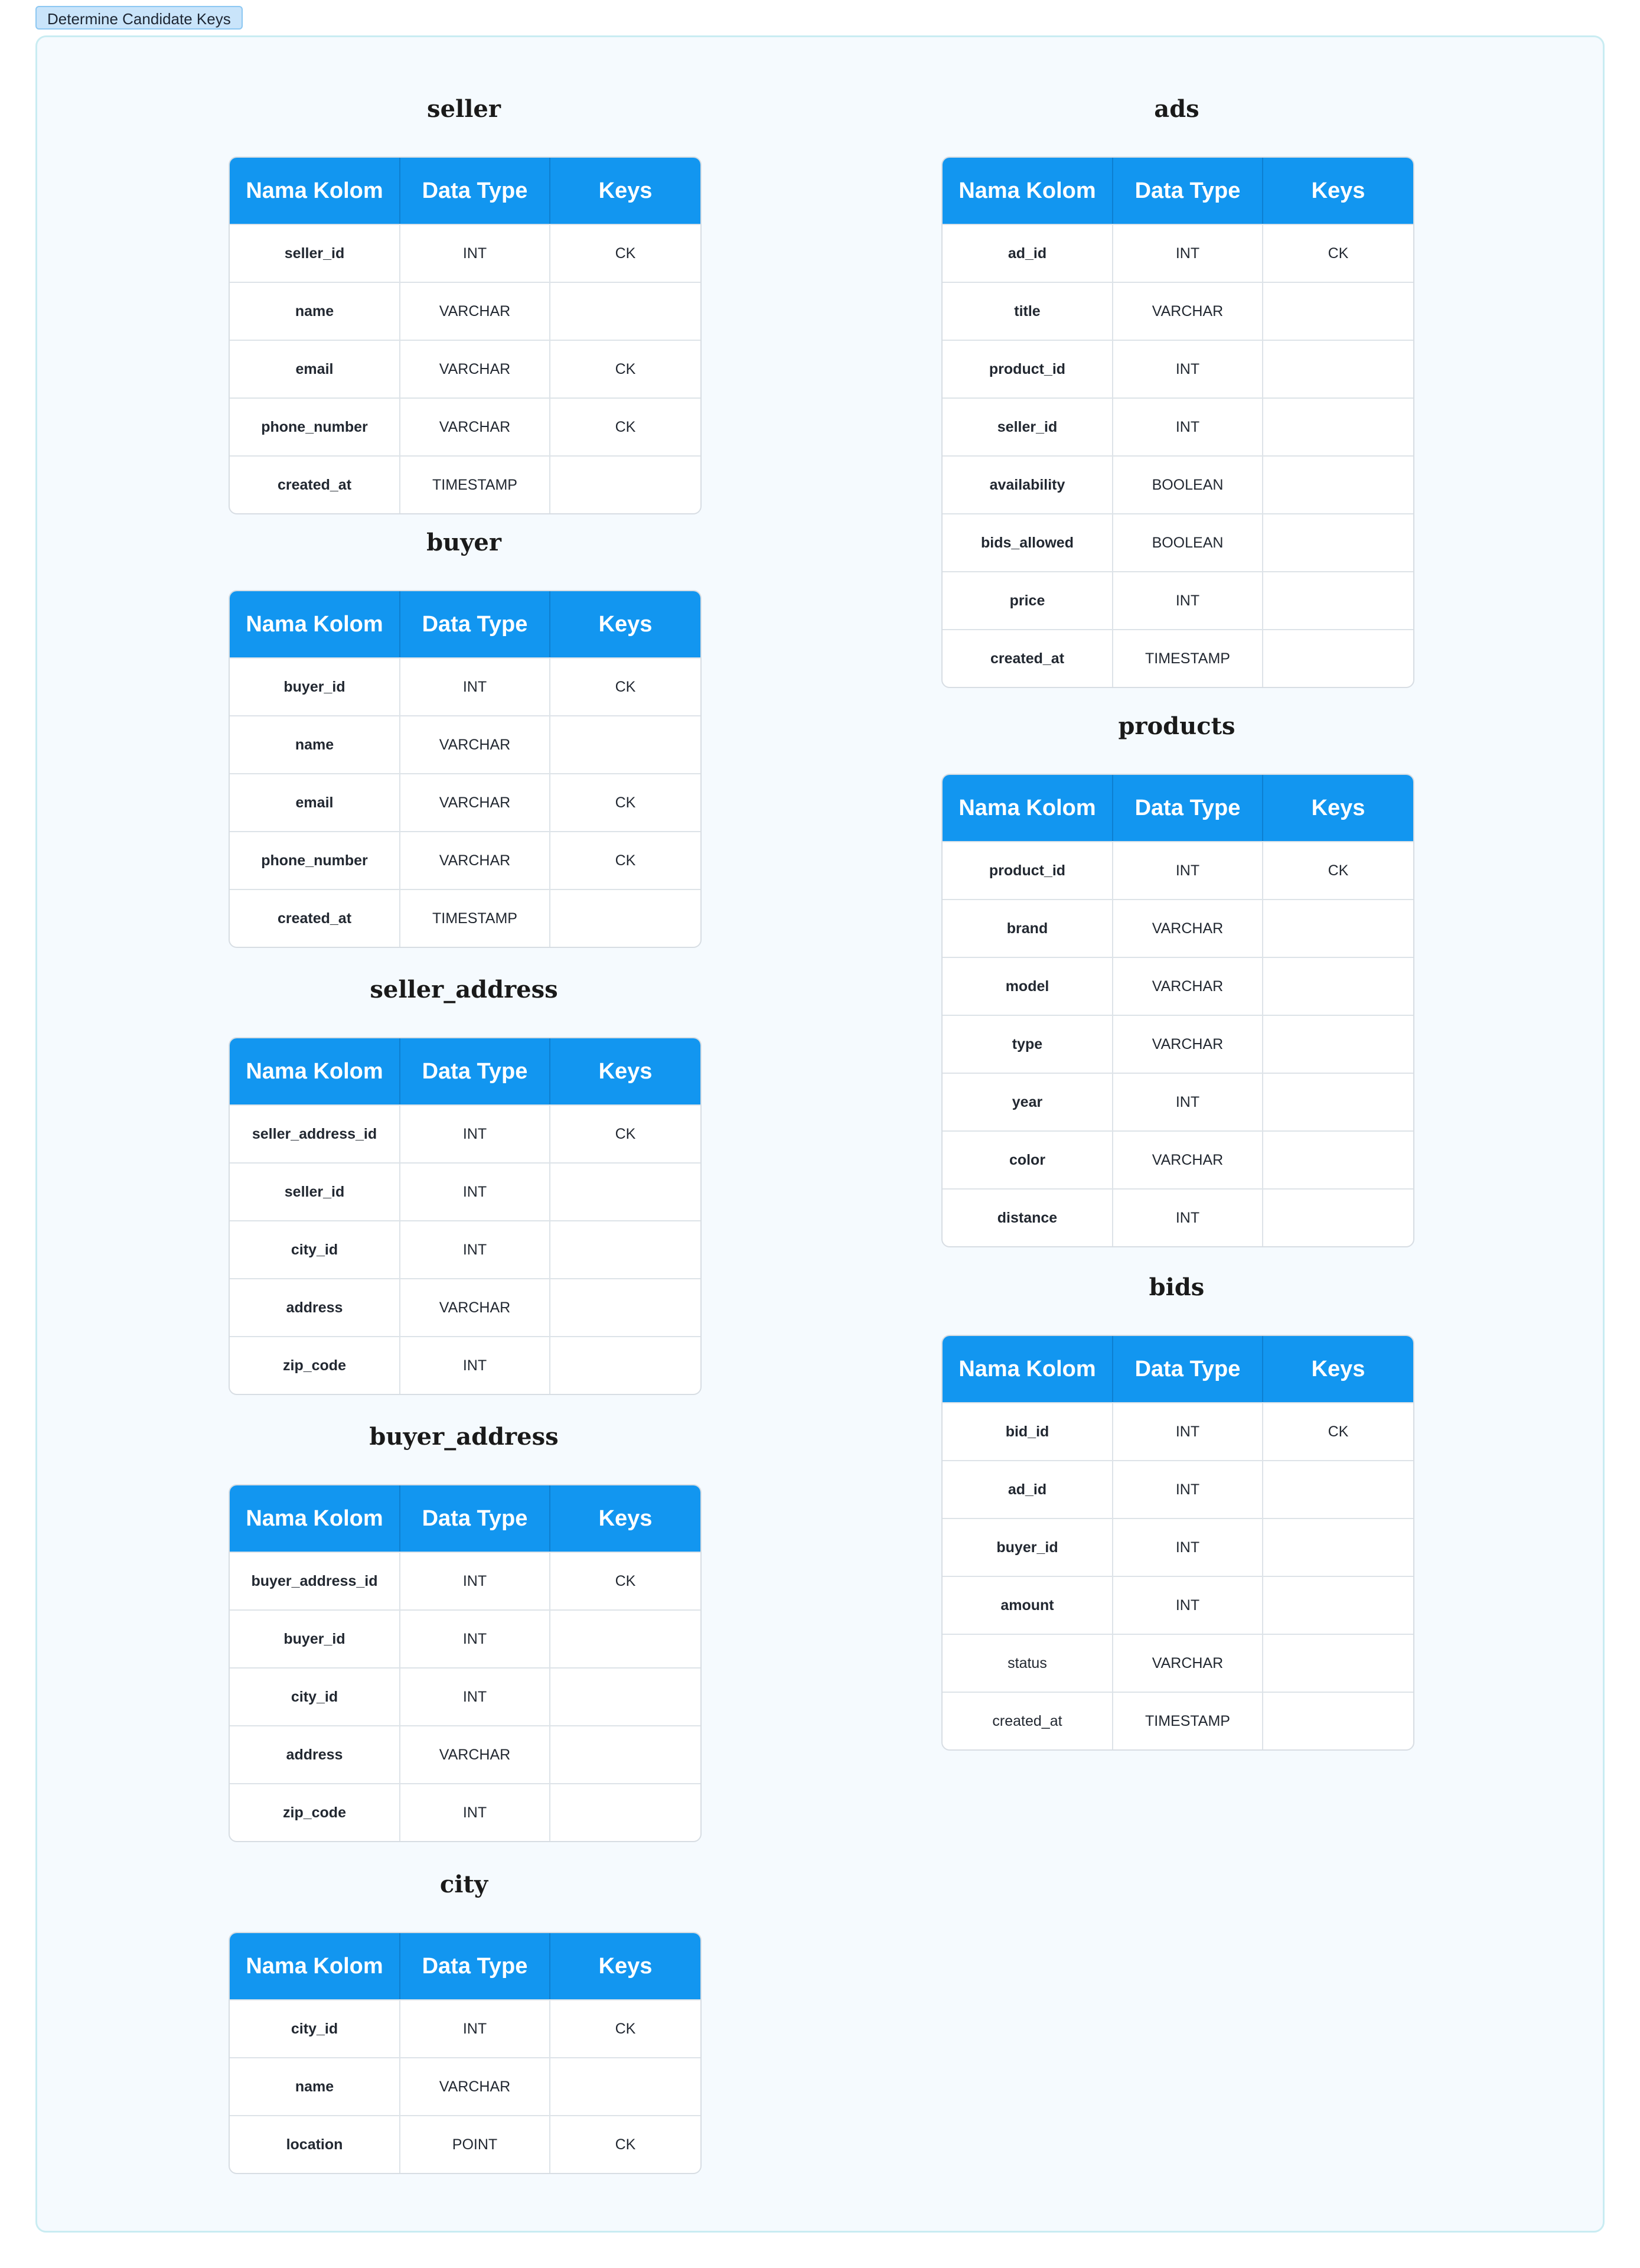  Describe the element at coordinates (315, 686) in the screenshot. I see `column-name-cell: buyer_id` at that location.